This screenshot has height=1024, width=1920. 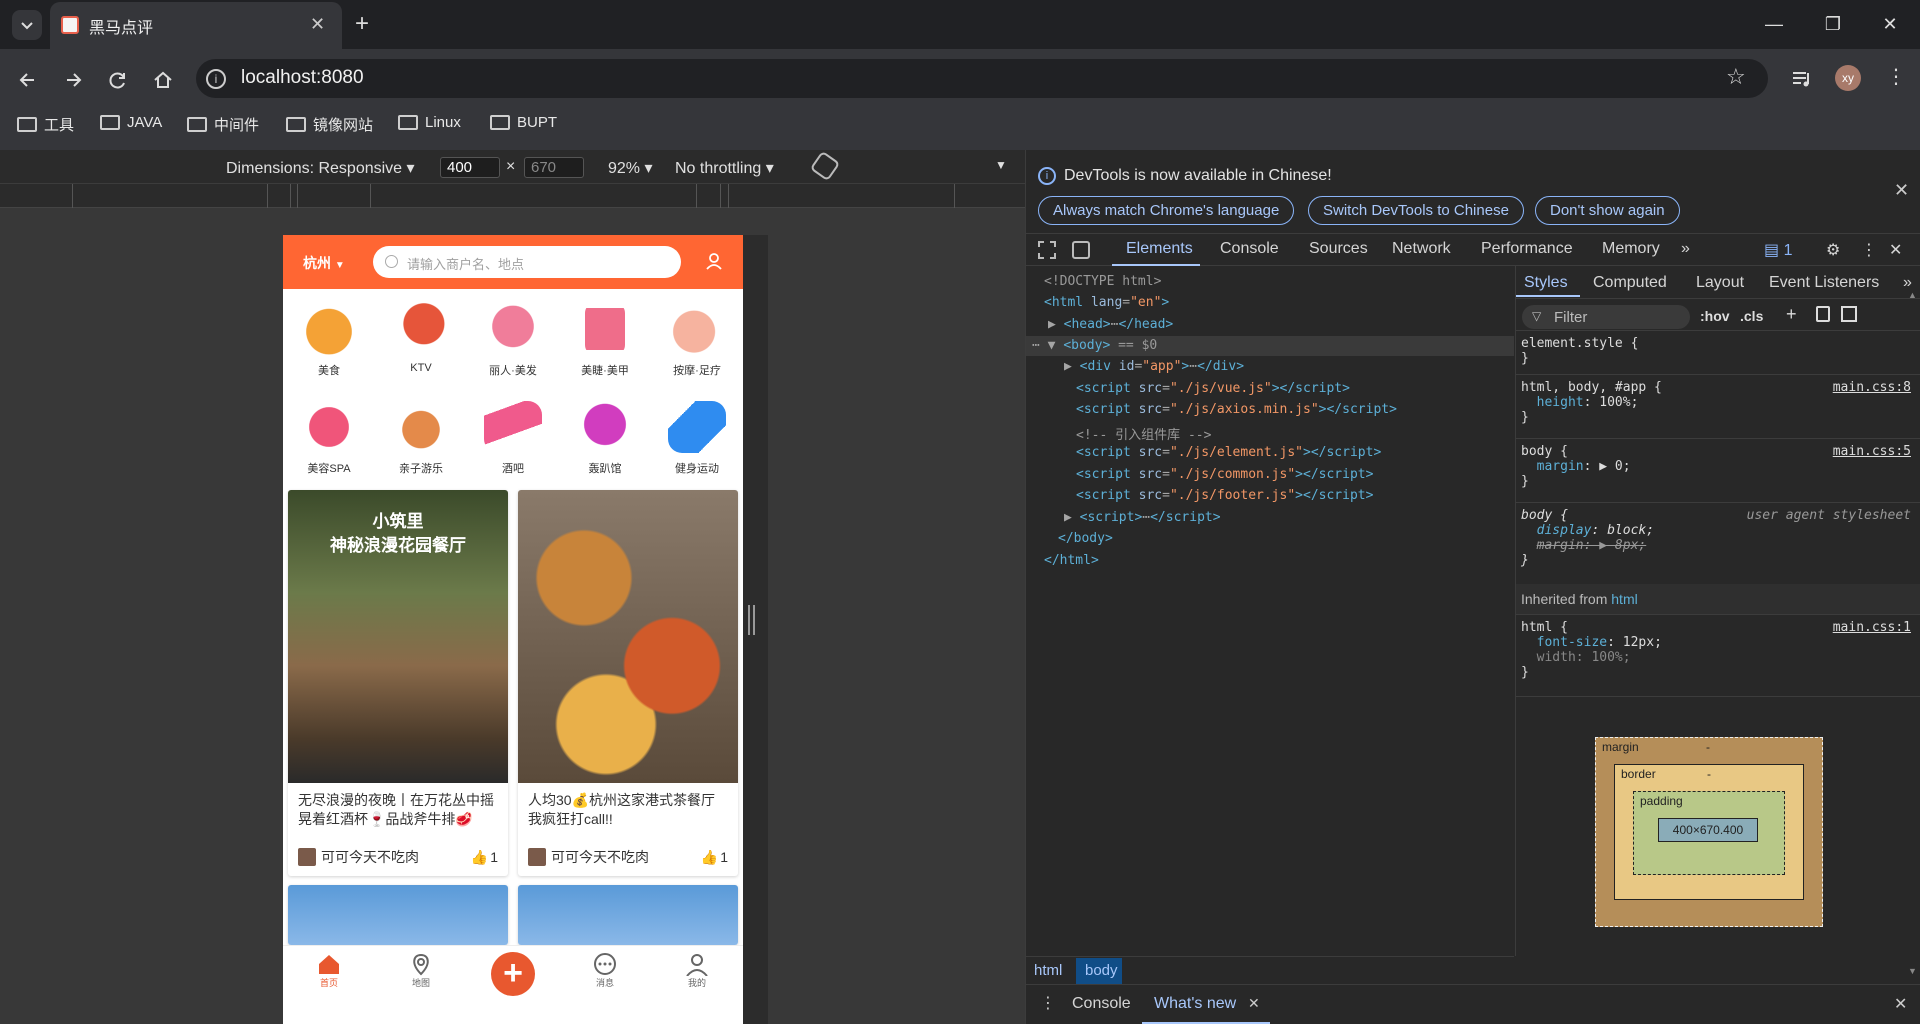 I want to click on category-item: 按摩·足疗, so click(x=697, y=340).